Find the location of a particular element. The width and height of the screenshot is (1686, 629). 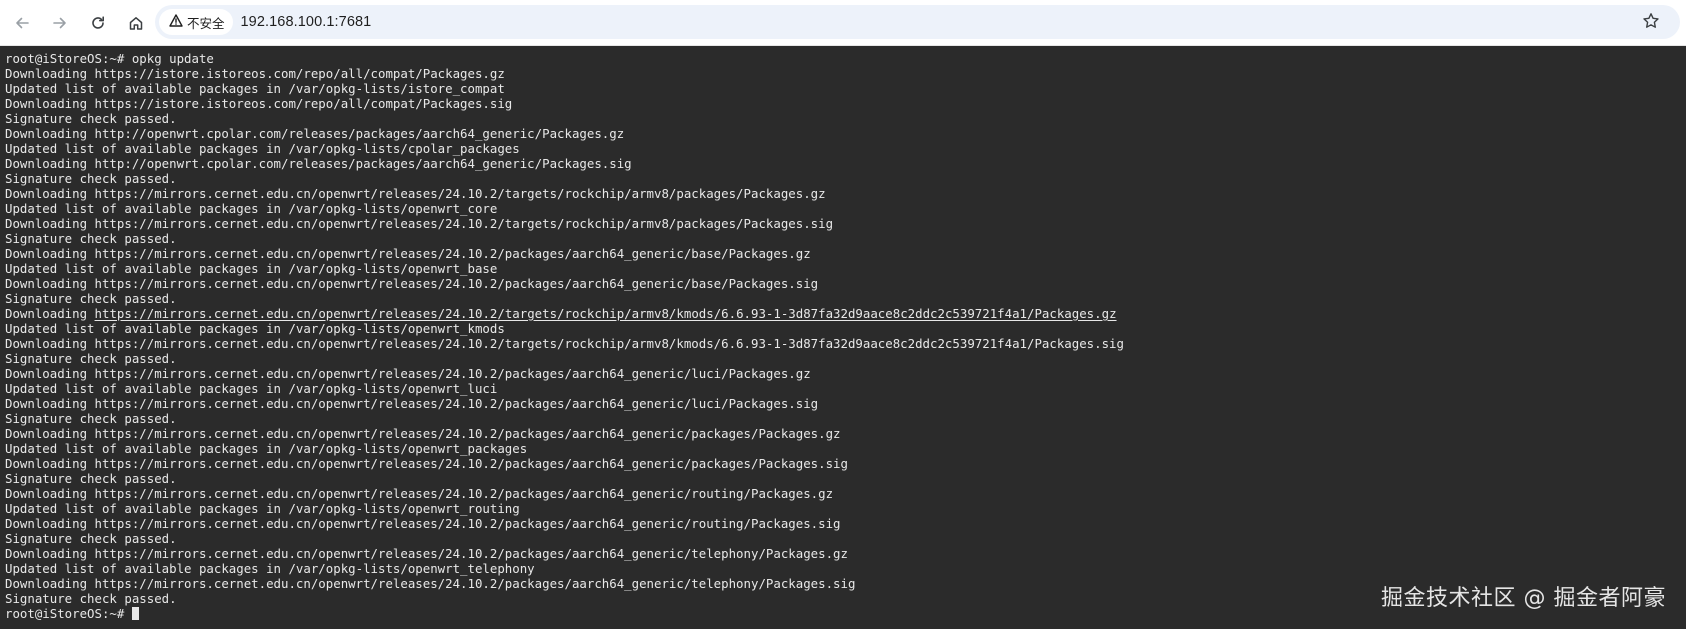

address-bar: 不安全 192.168.100.1:7681 is located at coordinates (917, 22).